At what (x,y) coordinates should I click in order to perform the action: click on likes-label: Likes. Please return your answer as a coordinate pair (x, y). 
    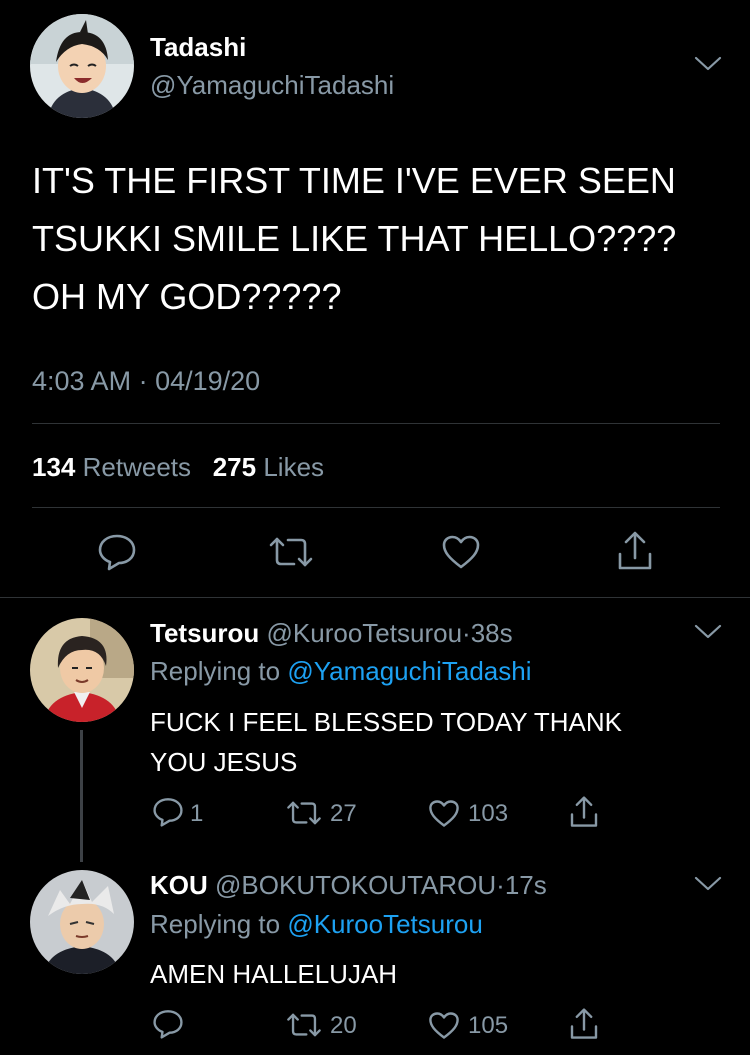
    Looking at the image, I should click on (294, 467).